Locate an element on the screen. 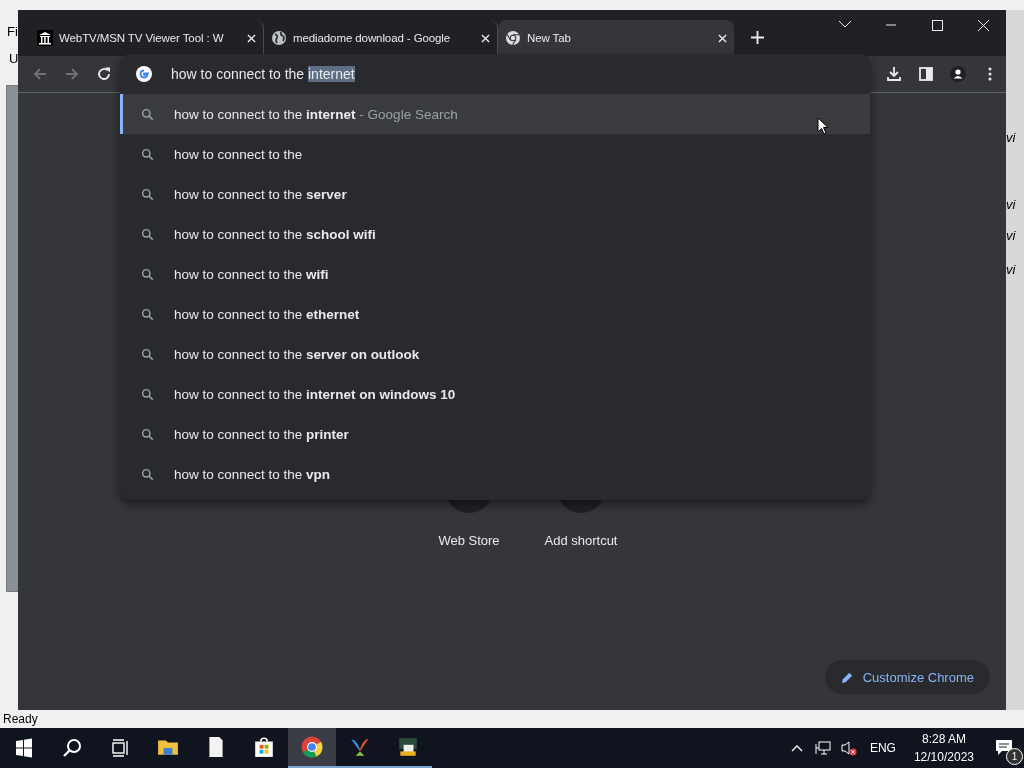  notification-icon is located at coordinates (1004, 748).